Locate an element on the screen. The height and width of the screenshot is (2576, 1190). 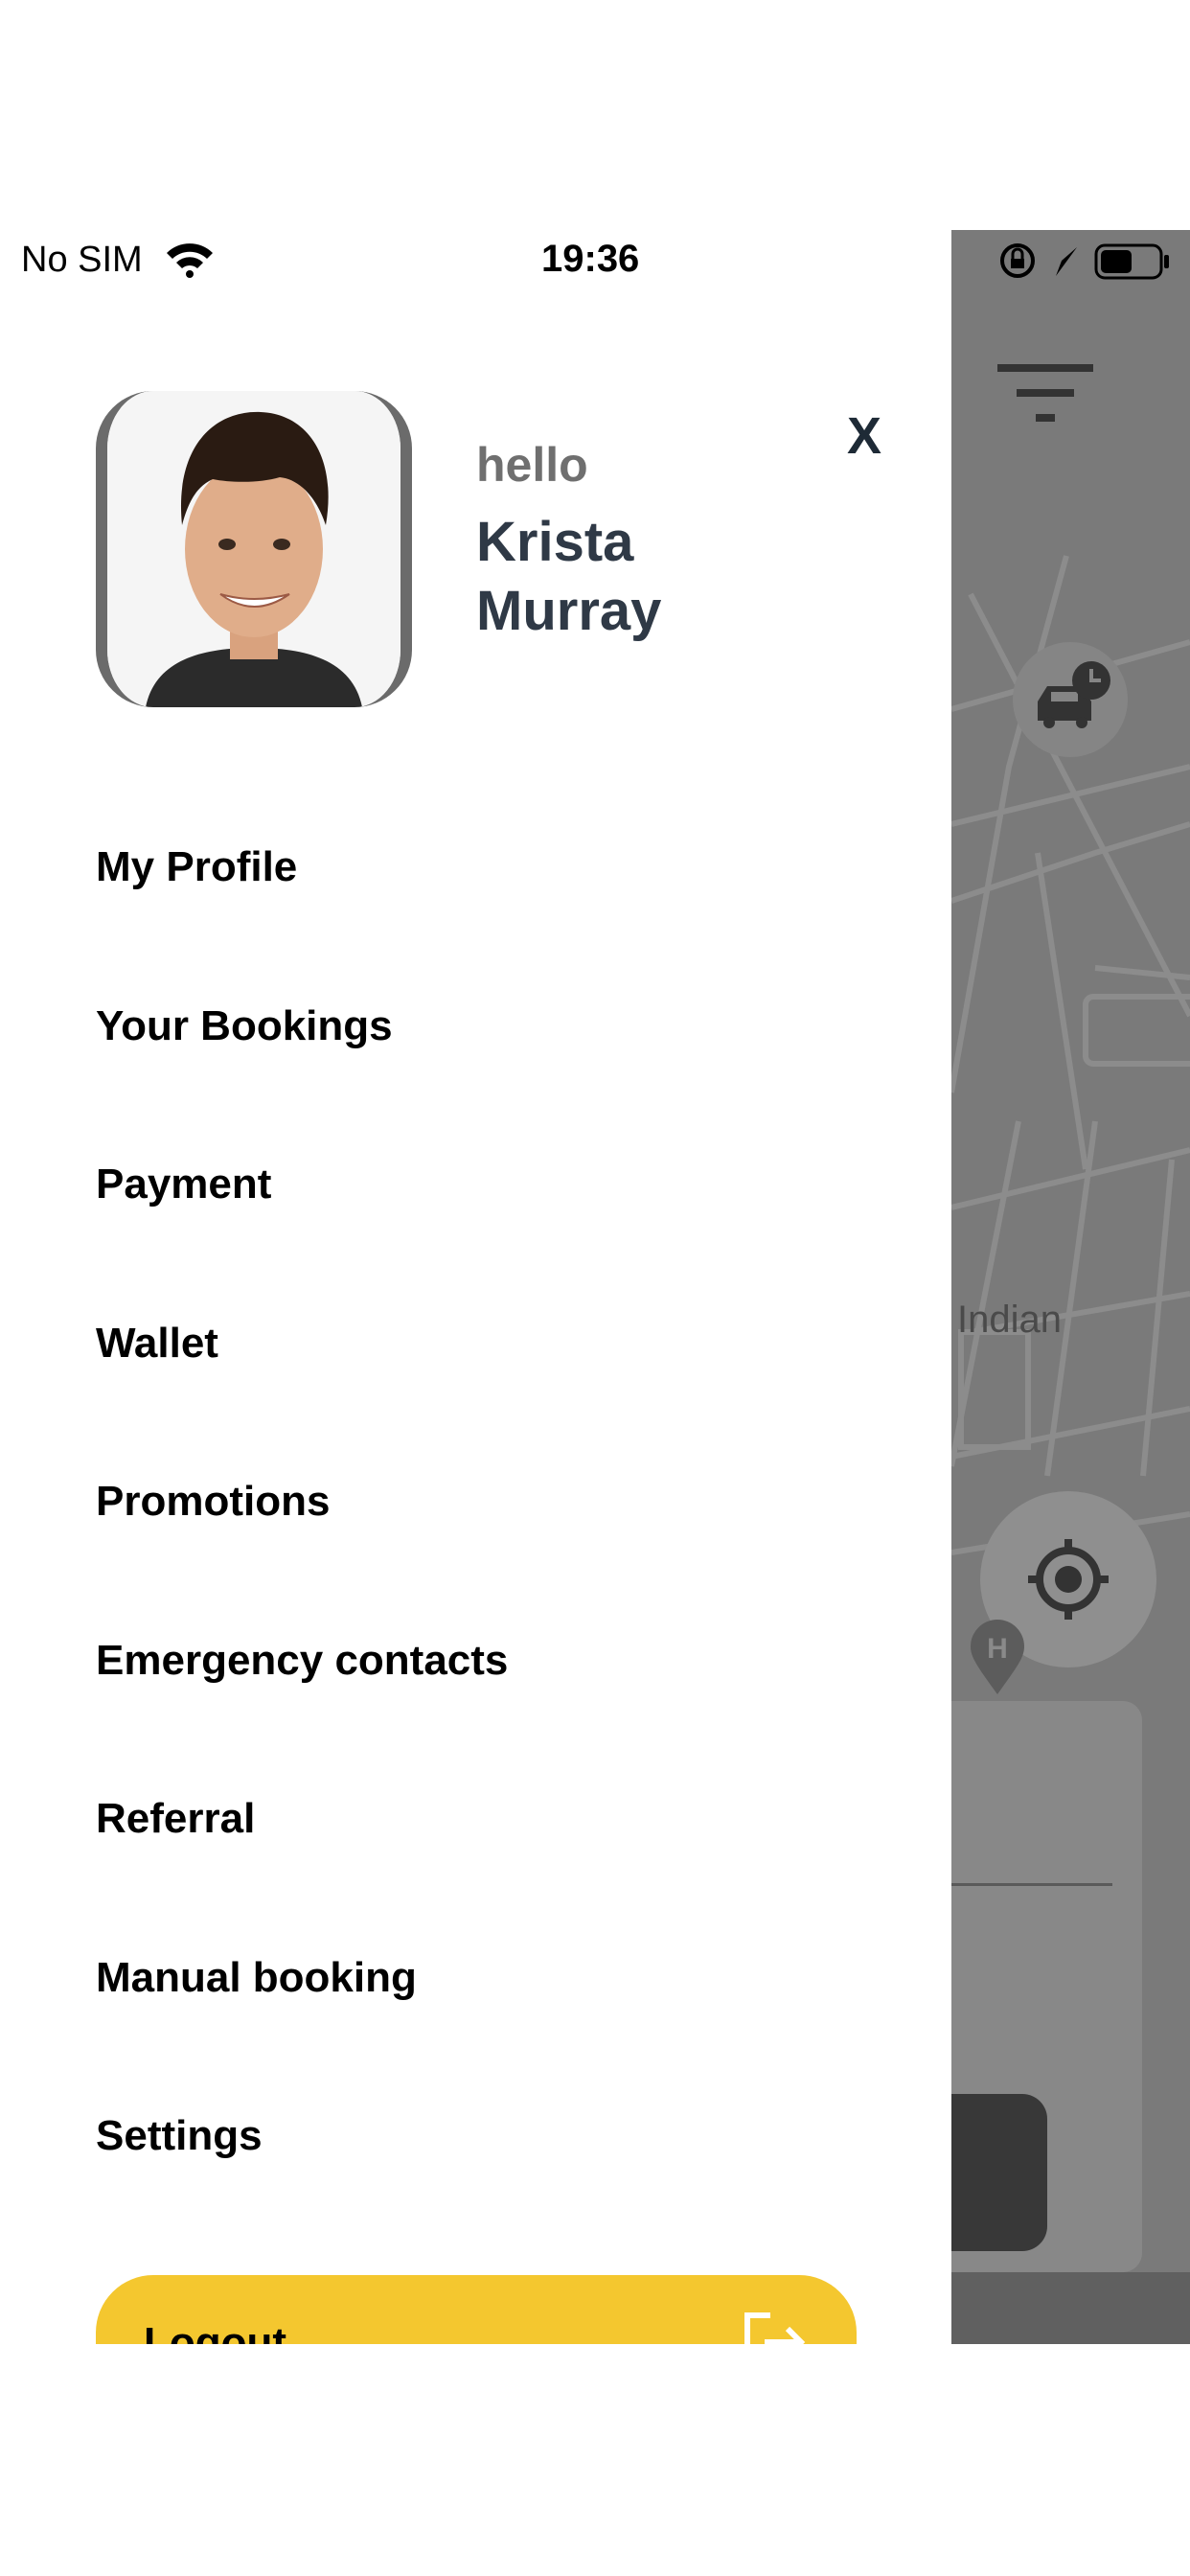
menu-item-your-bookings: Your Bookings is located at coordinates (245, 1026).